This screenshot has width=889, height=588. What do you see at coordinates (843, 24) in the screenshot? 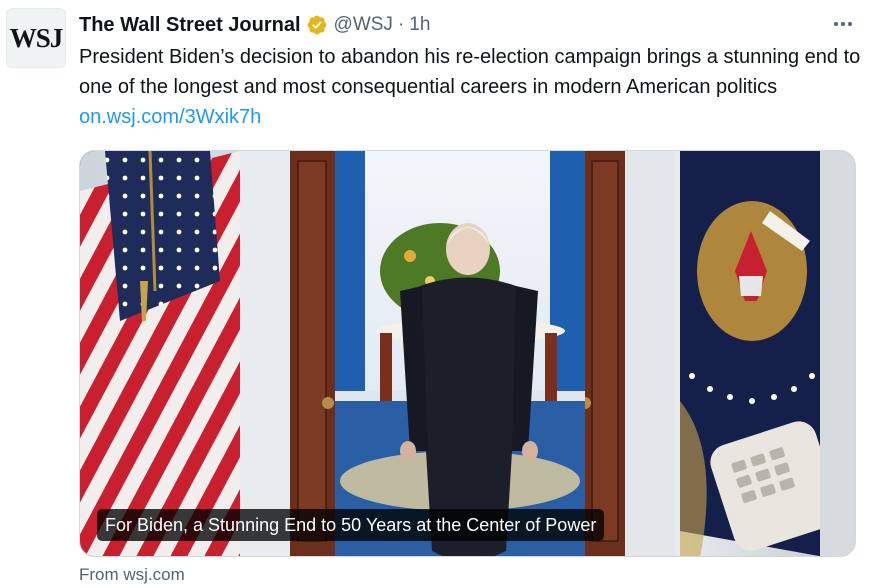
I see `more-options-icon` at bounding box center [843, 24].